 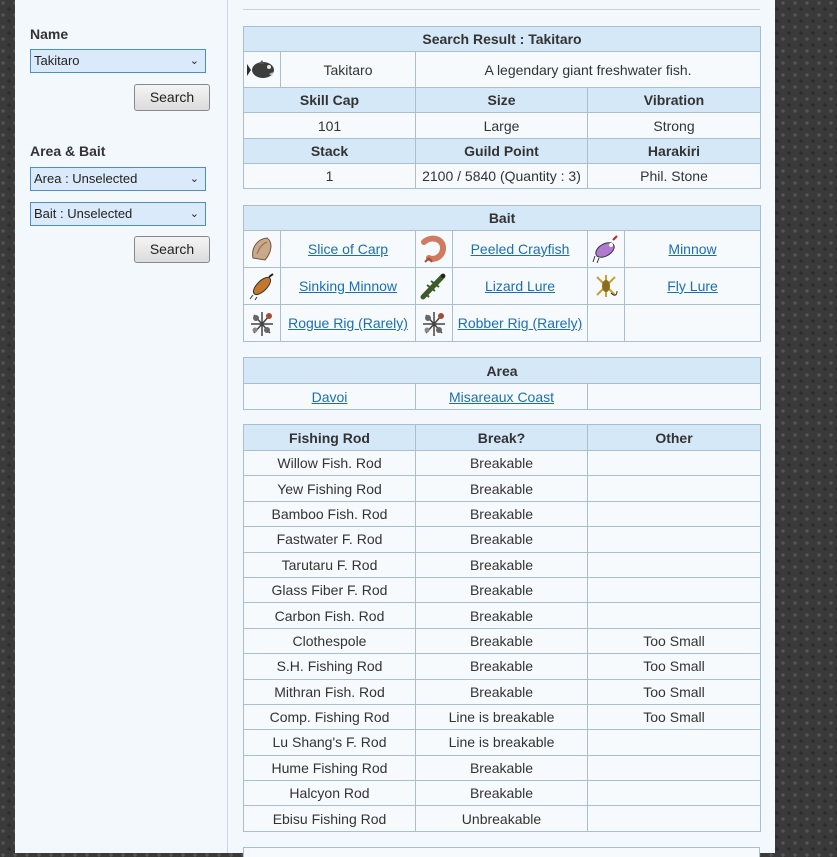 I want to click on rod-name-cell: Comp. Fishing Rod, so click(x=329, y=717).